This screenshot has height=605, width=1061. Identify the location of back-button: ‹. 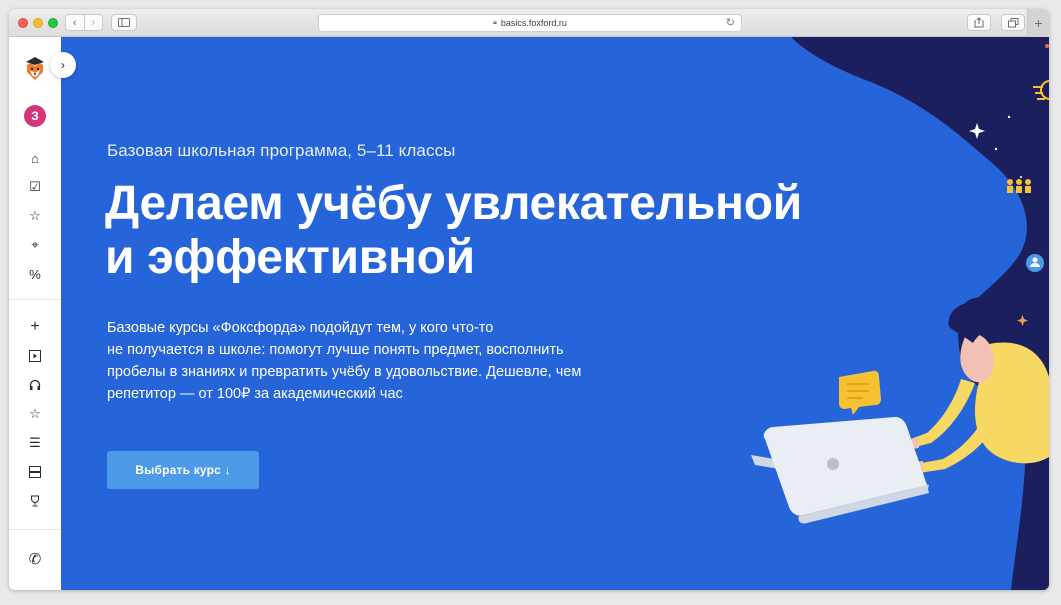
(75, 22).